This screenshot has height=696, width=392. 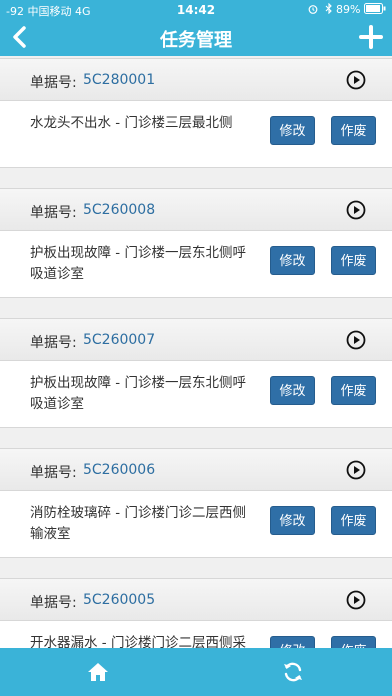 What do you see at coordinates (196, 210) in the screenshot?
I see `task-card-header: 单据号: 5C260008` at bounding box center [196, 210].